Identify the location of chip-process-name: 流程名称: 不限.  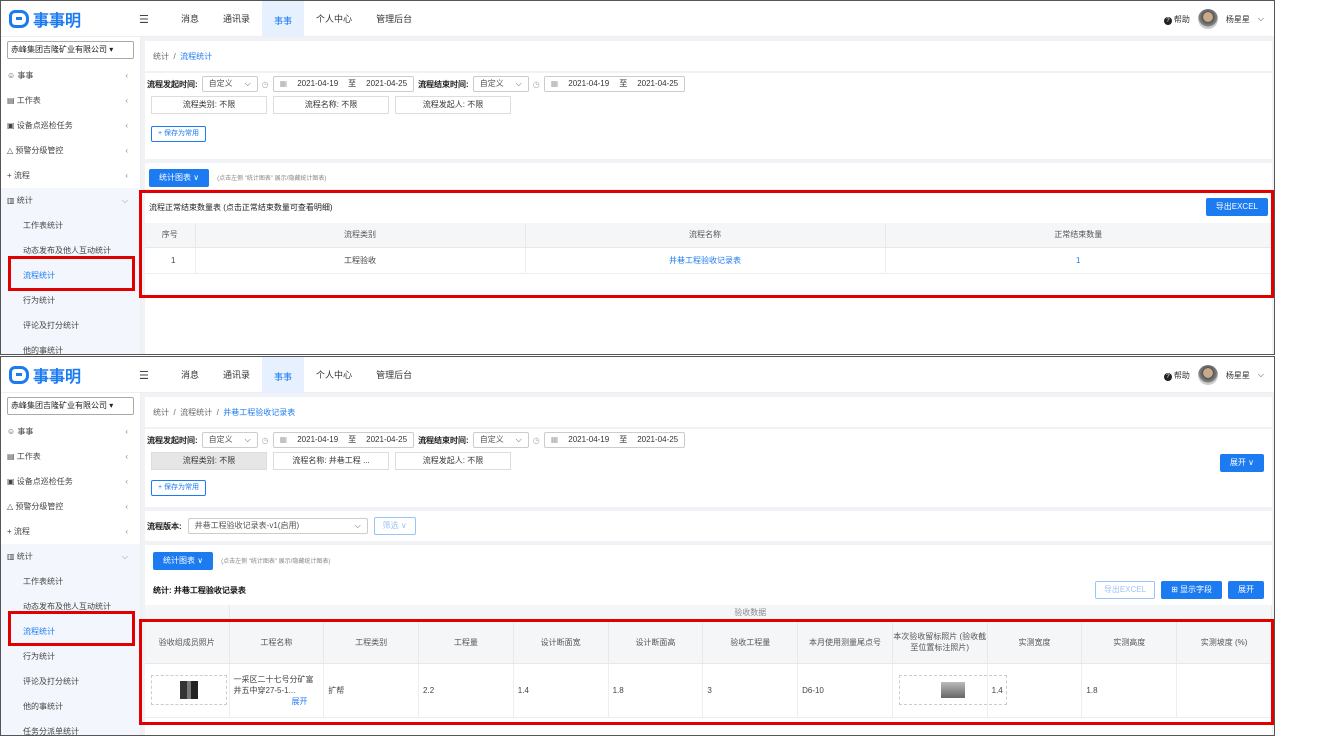
(331, 105).